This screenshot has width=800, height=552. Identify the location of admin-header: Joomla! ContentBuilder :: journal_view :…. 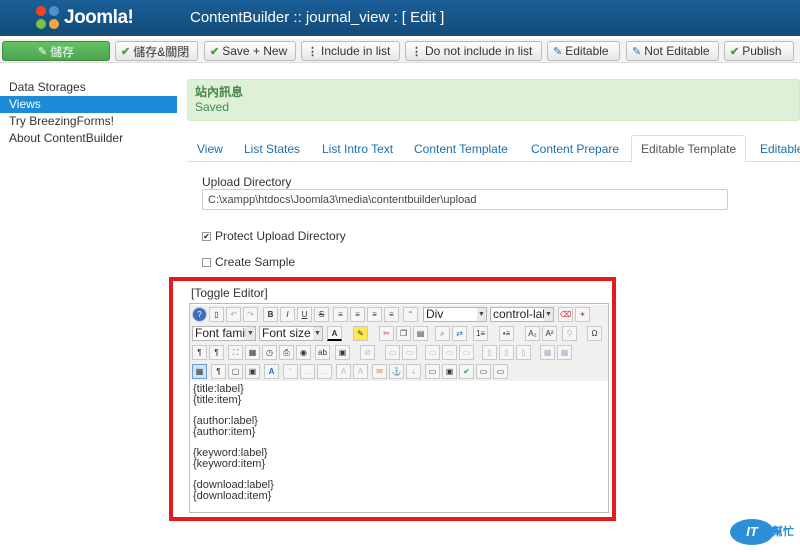
(400, 18).